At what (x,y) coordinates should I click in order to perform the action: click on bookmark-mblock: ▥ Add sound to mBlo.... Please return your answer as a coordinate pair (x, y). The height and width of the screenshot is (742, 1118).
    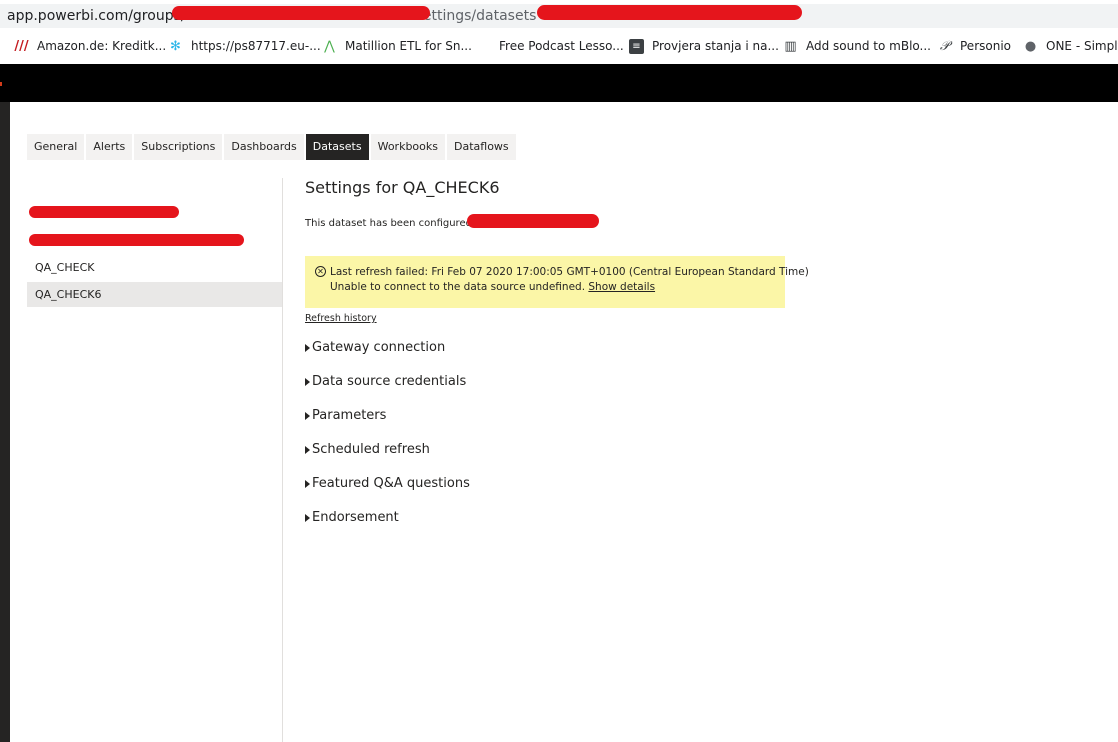
    Looking at the image, I should click on (857, 46).